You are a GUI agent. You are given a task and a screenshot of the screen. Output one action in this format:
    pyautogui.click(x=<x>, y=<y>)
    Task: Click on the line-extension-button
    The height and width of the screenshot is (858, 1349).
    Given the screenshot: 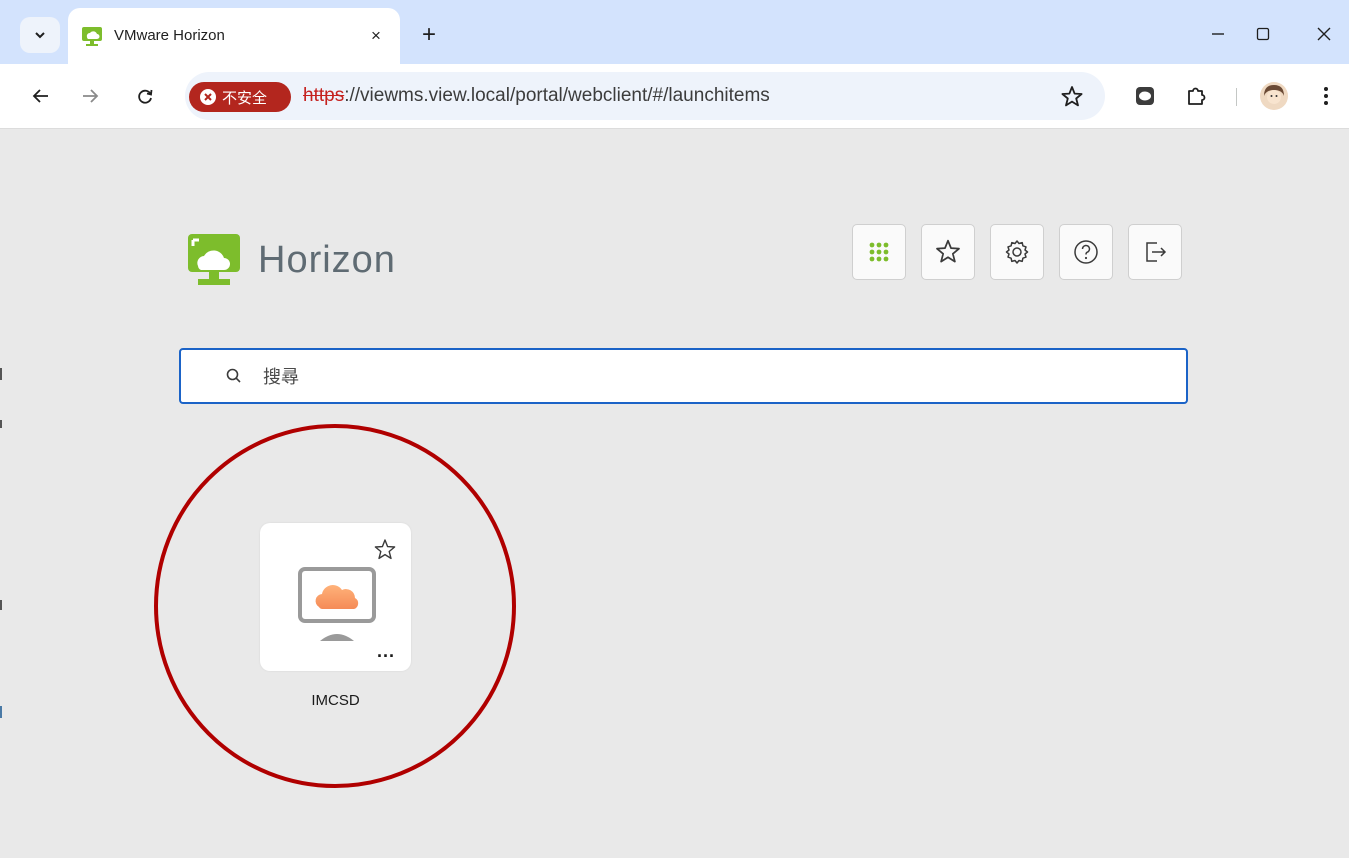 What is the action you would take?
    pyautogui.click(x=1145, y=96)
    